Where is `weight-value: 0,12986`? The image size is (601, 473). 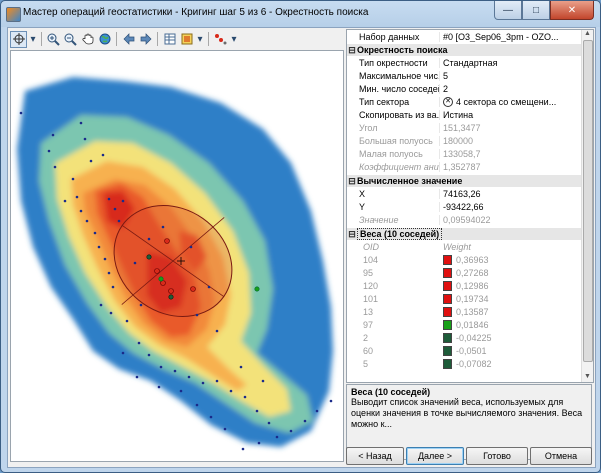 weight-value: 0,12986 is located at coordinates (472, 286).